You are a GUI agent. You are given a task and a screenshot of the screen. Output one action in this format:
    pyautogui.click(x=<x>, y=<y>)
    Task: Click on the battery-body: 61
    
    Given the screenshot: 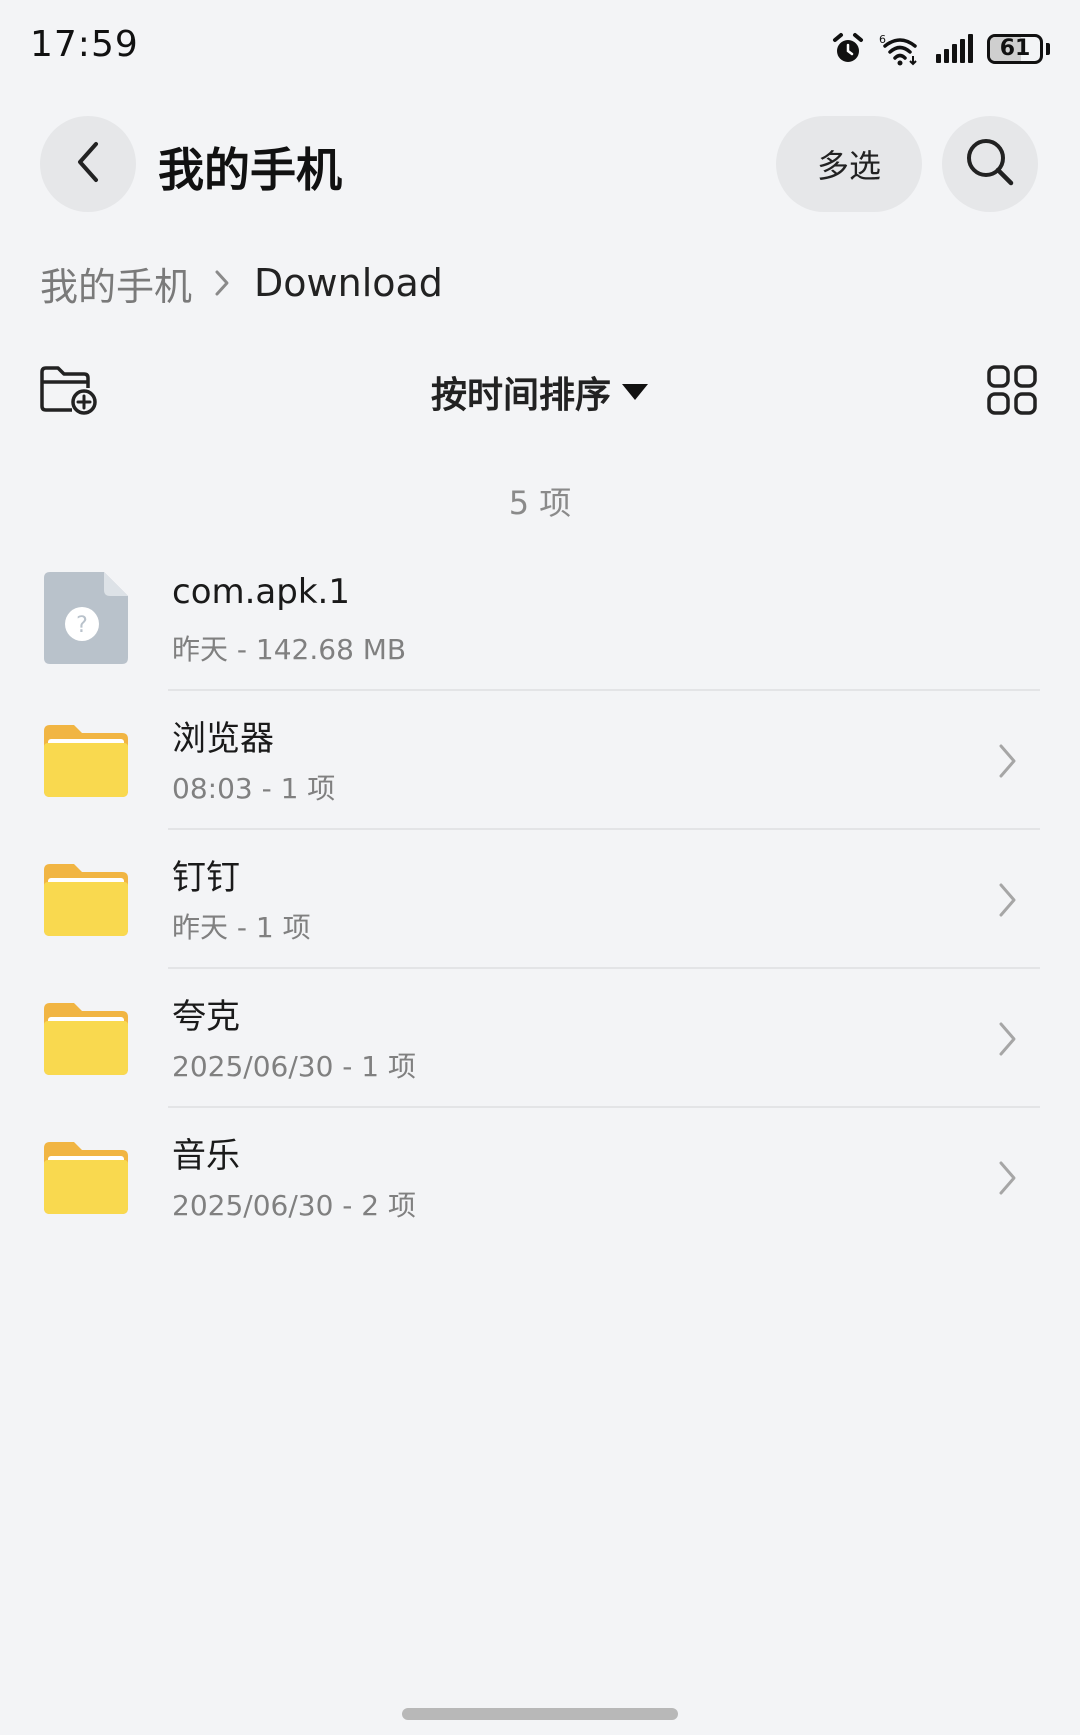 What is the action you would take?
    pyautogui.click(x=1015, y=49)
    